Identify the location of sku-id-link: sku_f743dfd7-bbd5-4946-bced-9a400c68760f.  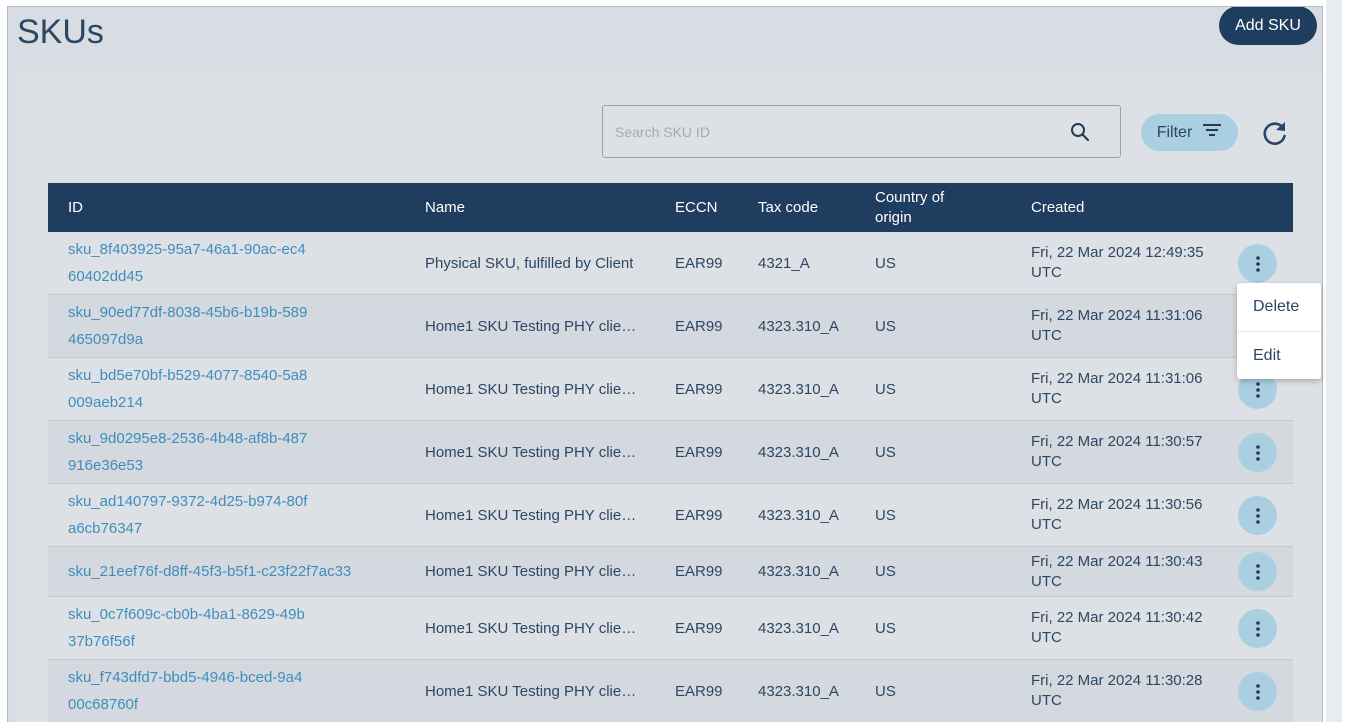
(188, 691).